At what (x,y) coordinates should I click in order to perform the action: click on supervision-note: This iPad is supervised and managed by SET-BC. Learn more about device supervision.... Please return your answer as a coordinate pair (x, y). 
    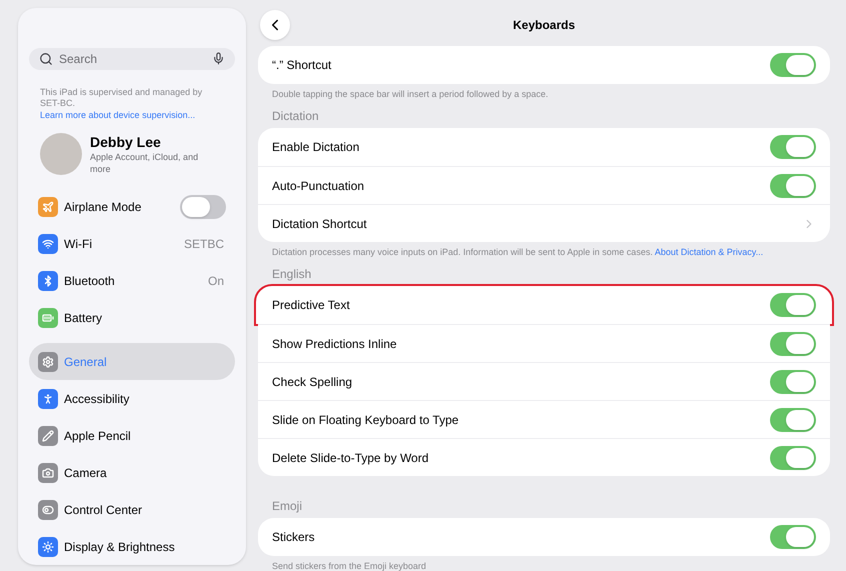
    Looking at the image, I should click on (121, 103).